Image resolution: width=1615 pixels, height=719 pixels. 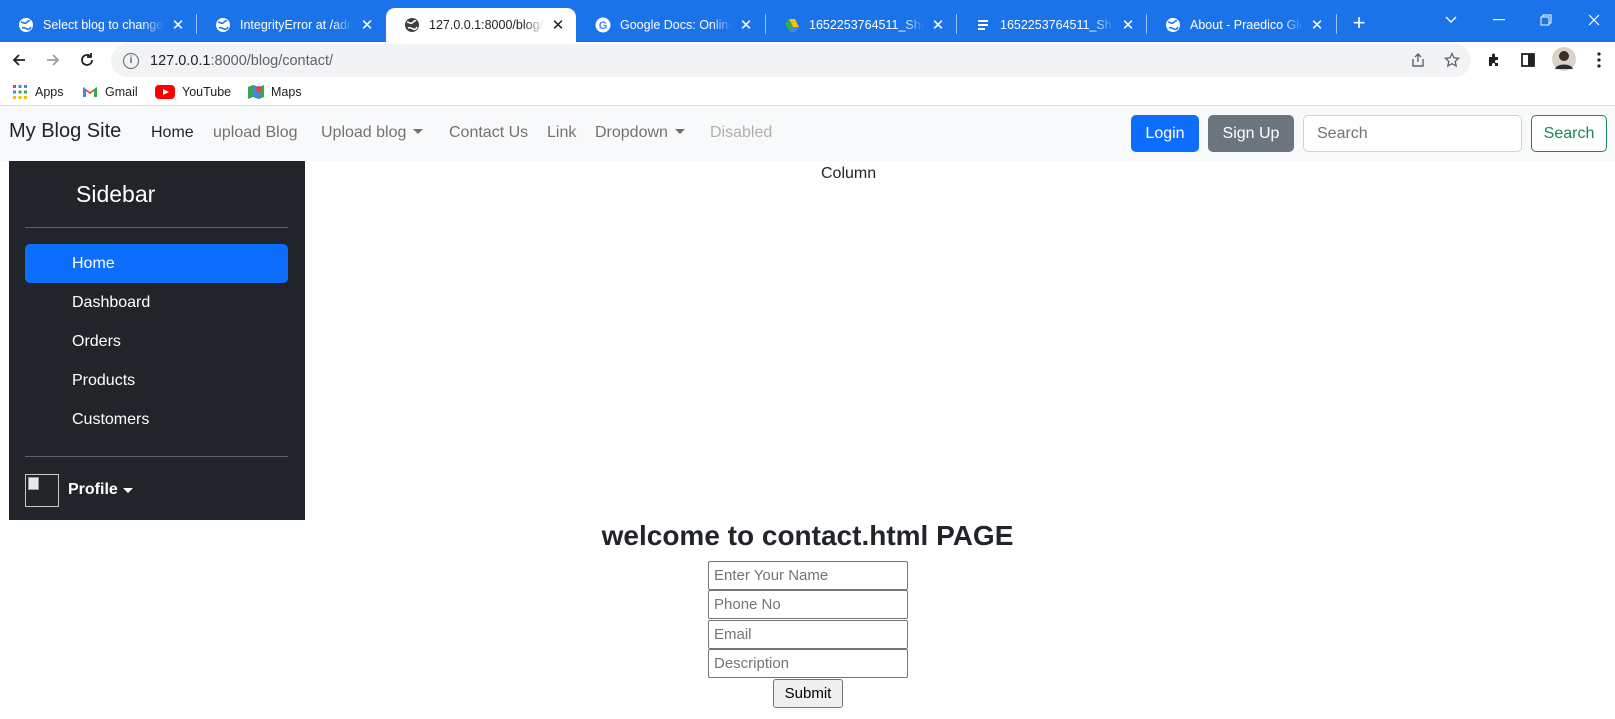 What do you see at coordinates (488, 133) in the screenshot?
I see `nav-link-contact-us: Contact Us` at bounding box center [488, 133].